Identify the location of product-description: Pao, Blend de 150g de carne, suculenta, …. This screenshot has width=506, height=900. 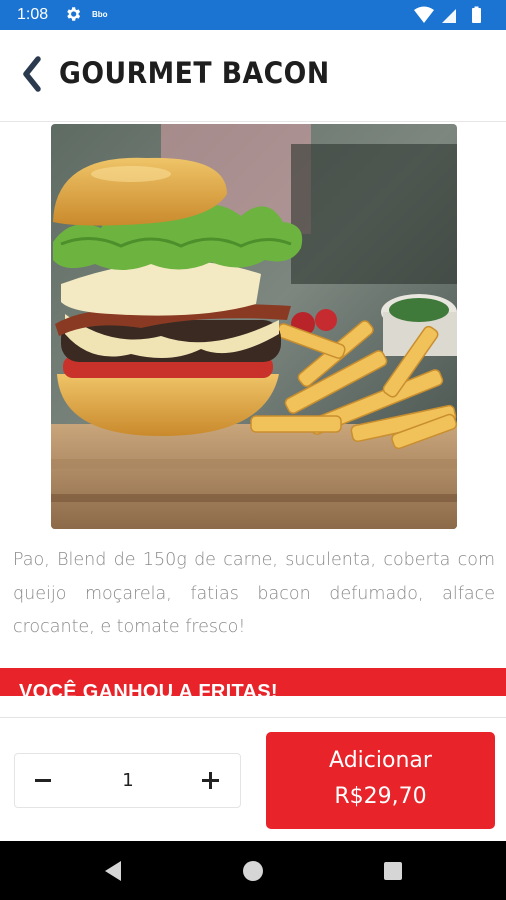
(254, 593).